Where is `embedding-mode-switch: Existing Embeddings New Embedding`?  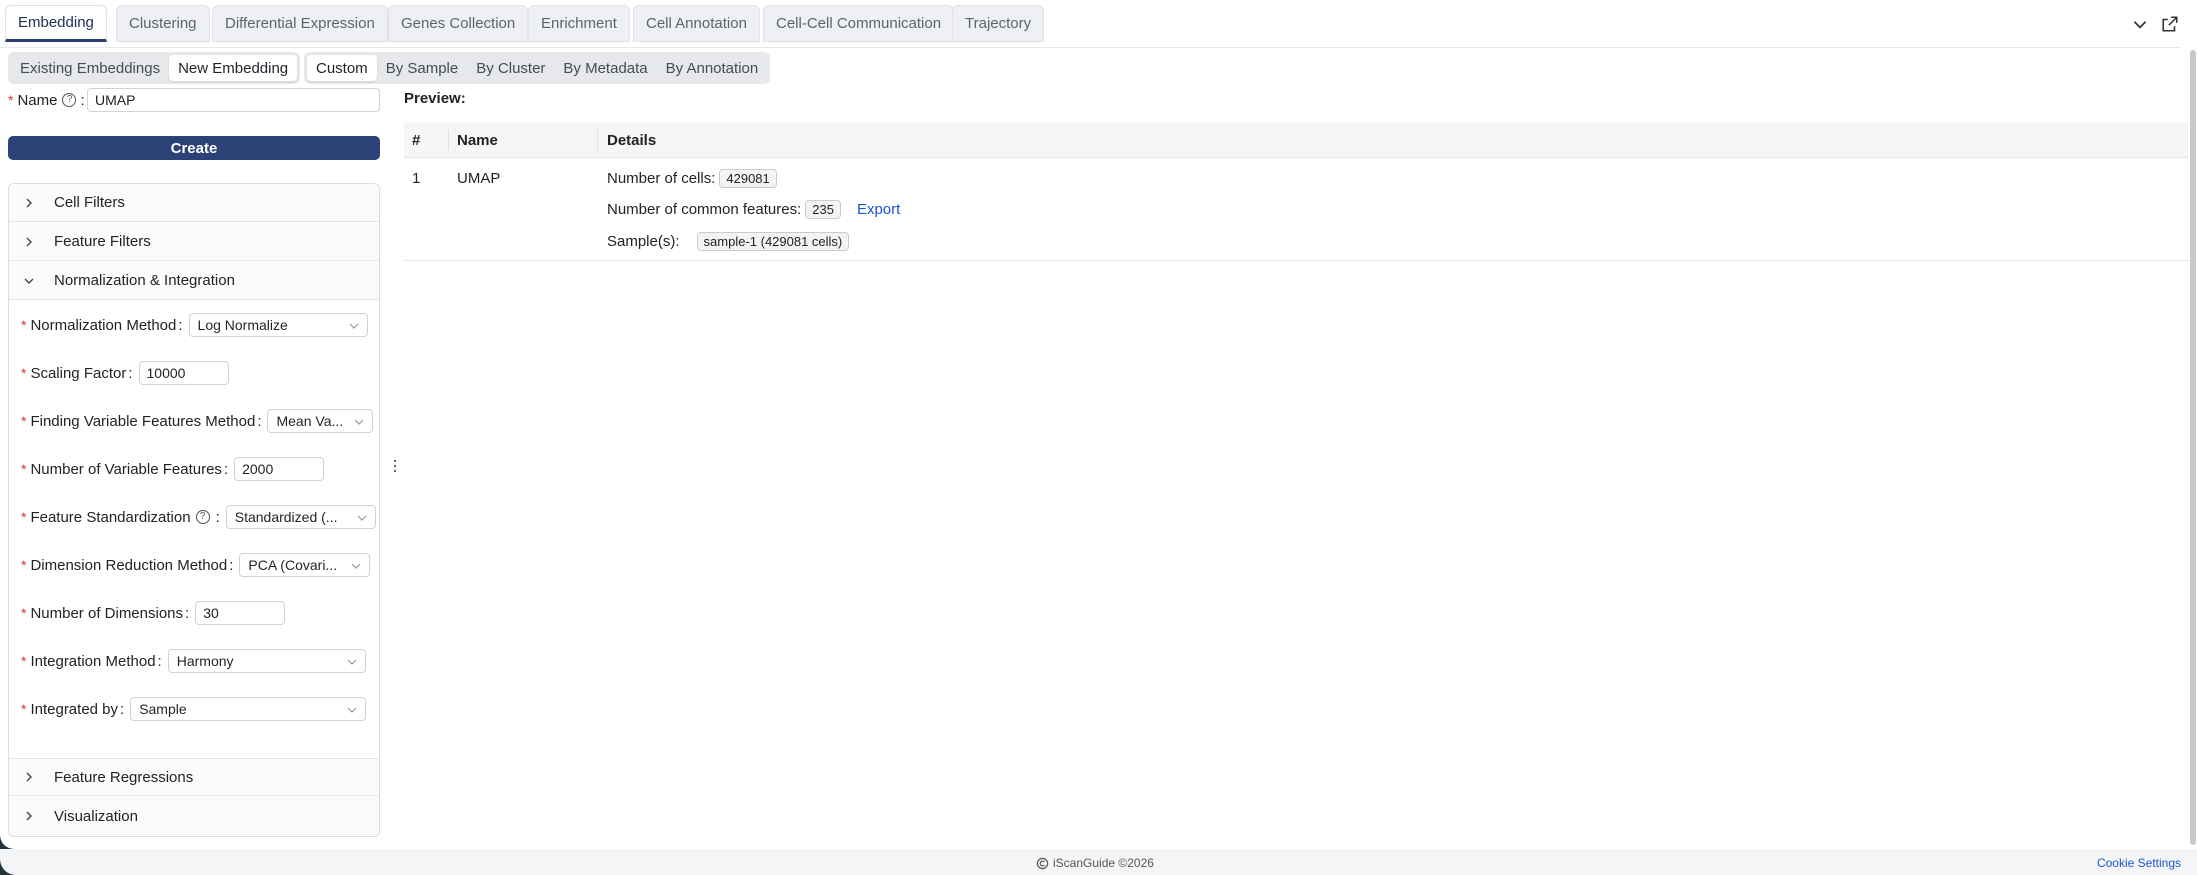
embedding-mode-switch: Existing Embeddings New Embedding is located at coordinates (154, 68).